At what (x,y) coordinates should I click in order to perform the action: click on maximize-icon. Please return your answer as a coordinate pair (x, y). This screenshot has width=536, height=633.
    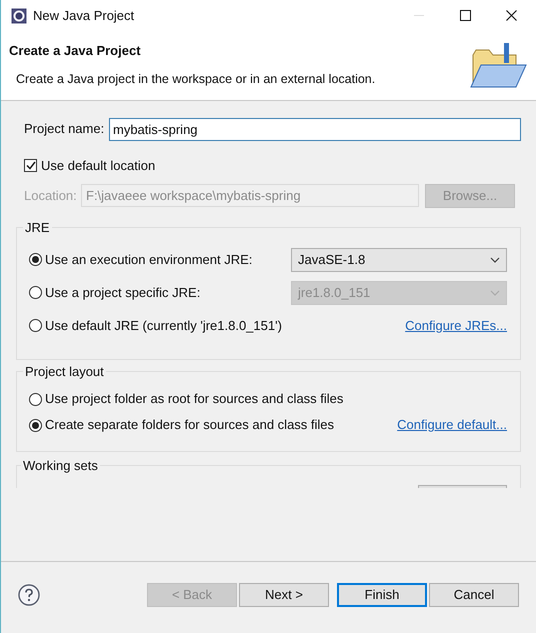
    Looking at the image, I should click on (465, 15).